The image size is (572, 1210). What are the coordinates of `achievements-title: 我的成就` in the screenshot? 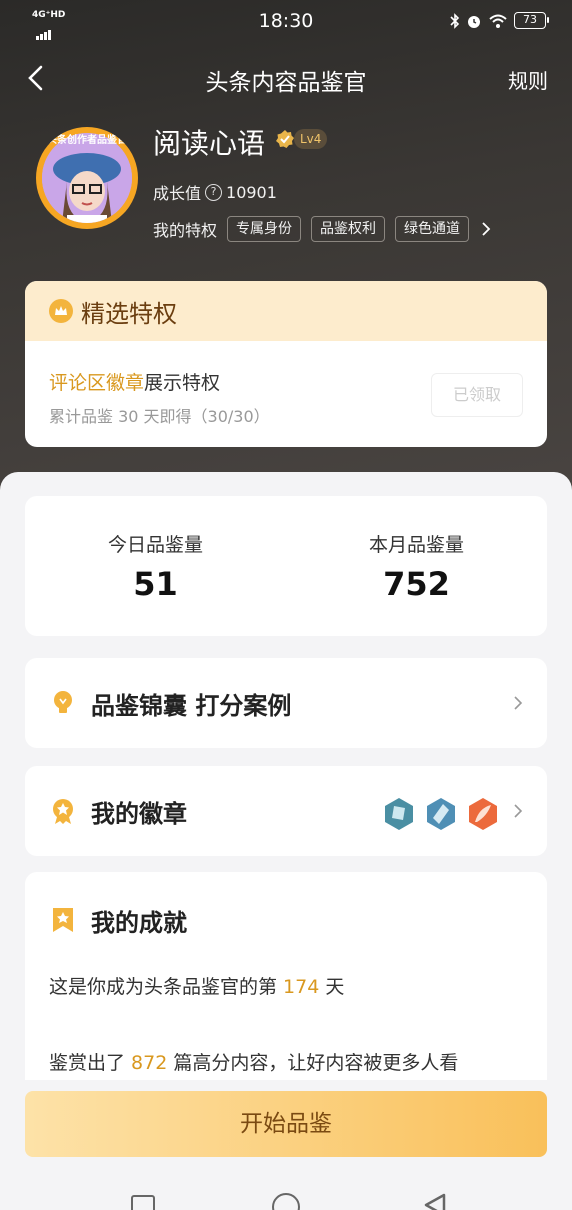 It's located at (139, 922).